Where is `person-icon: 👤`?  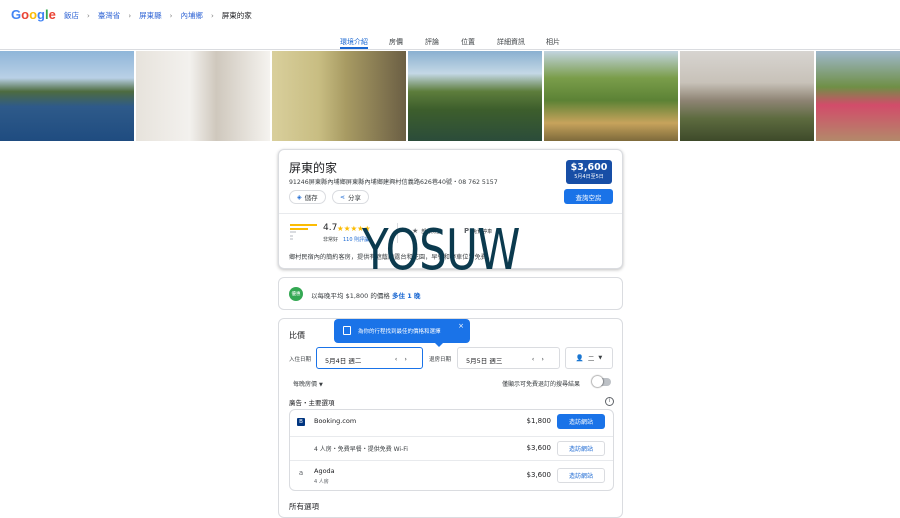
person-icon: 👤 is located at coordinates (579, 358).